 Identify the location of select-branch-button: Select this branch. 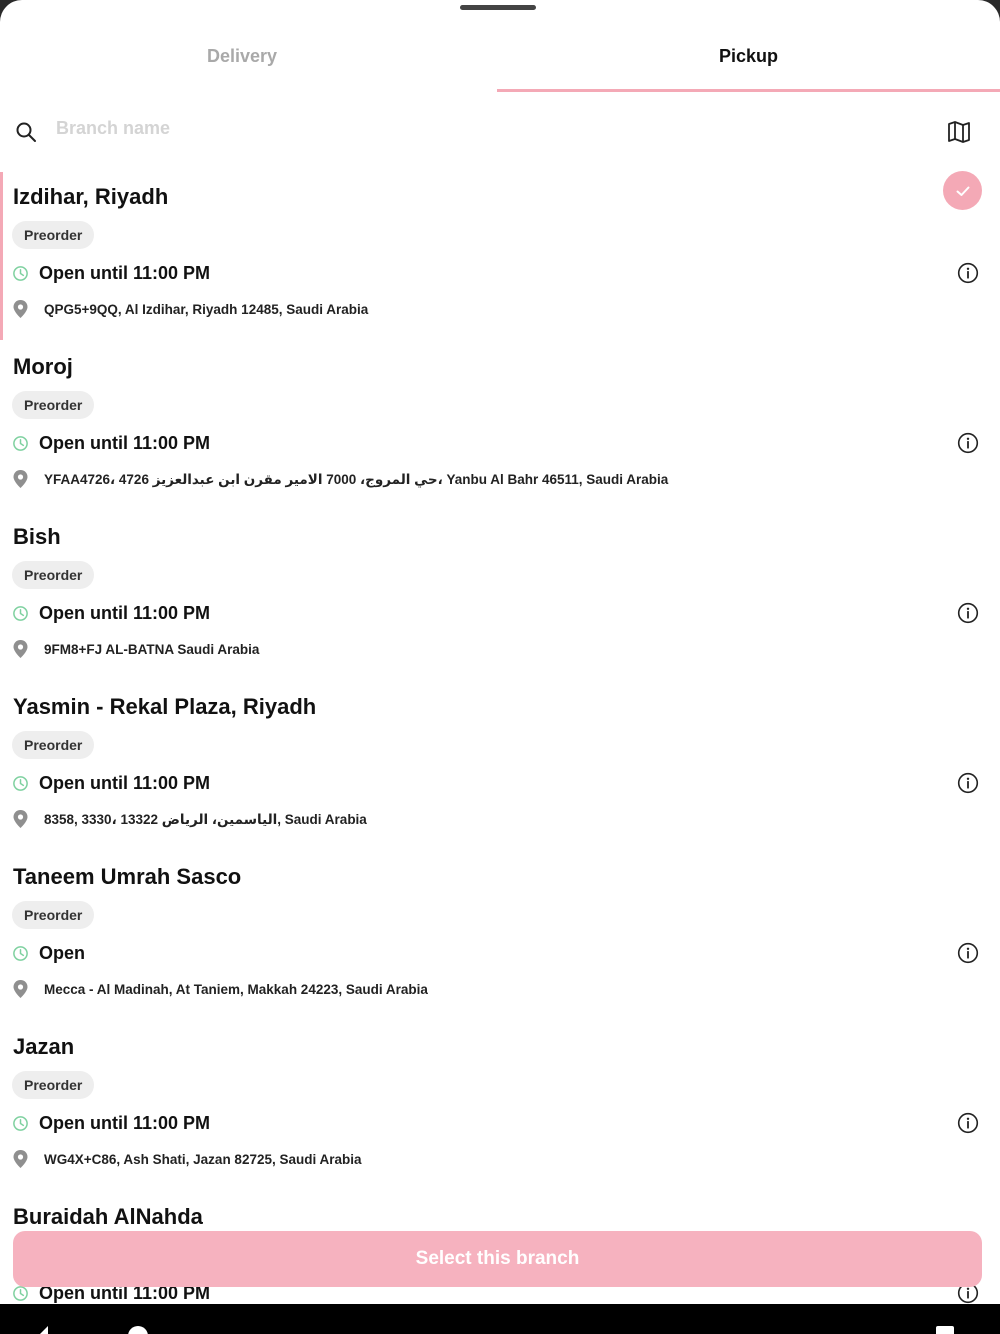
(497, 1259).